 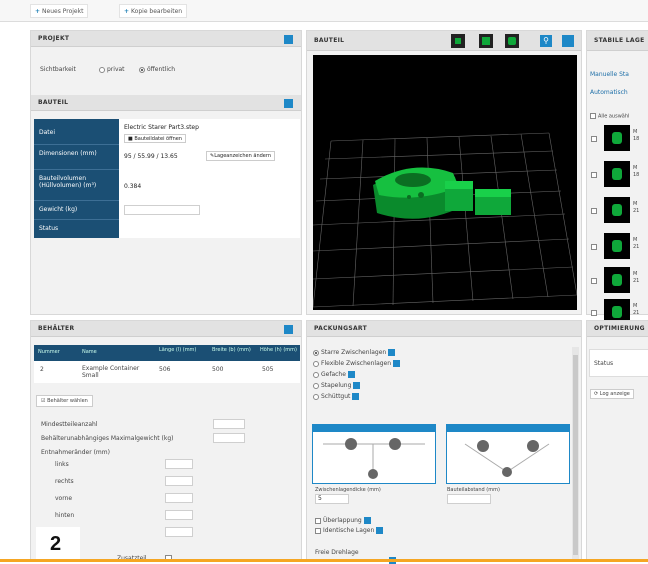 What do you see at coordinates (161, 127) in the screenshot?
I see `file-name: Electric Starer Part3.step` at bounding box center [161, 127].